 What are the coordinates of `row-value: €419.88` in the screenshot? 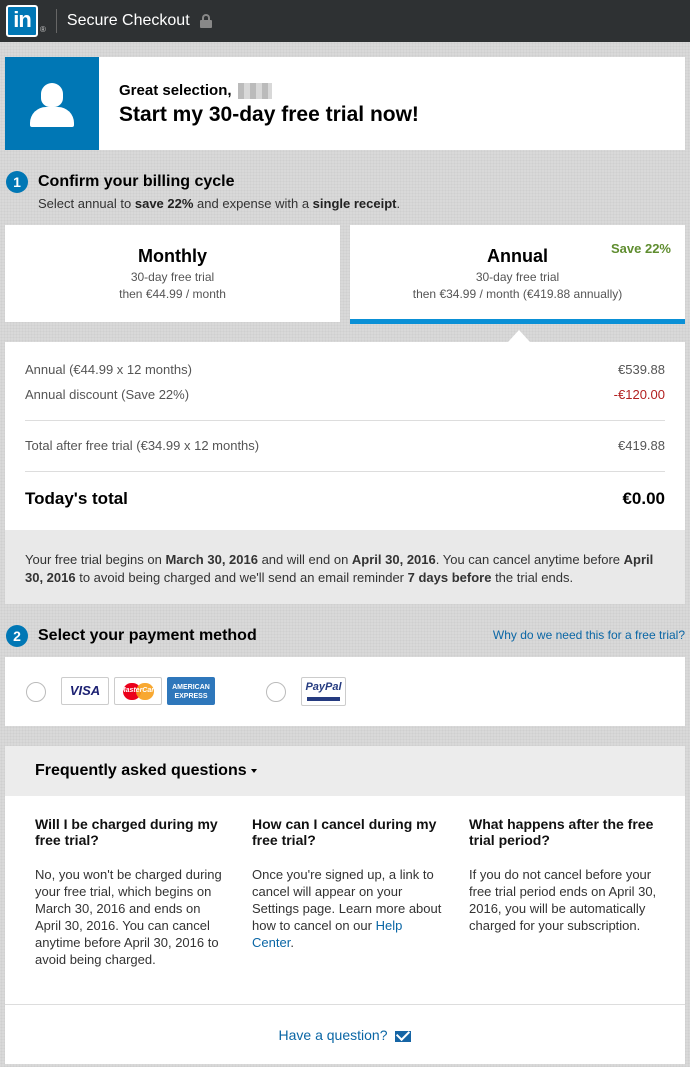 It's located at (641, 445).